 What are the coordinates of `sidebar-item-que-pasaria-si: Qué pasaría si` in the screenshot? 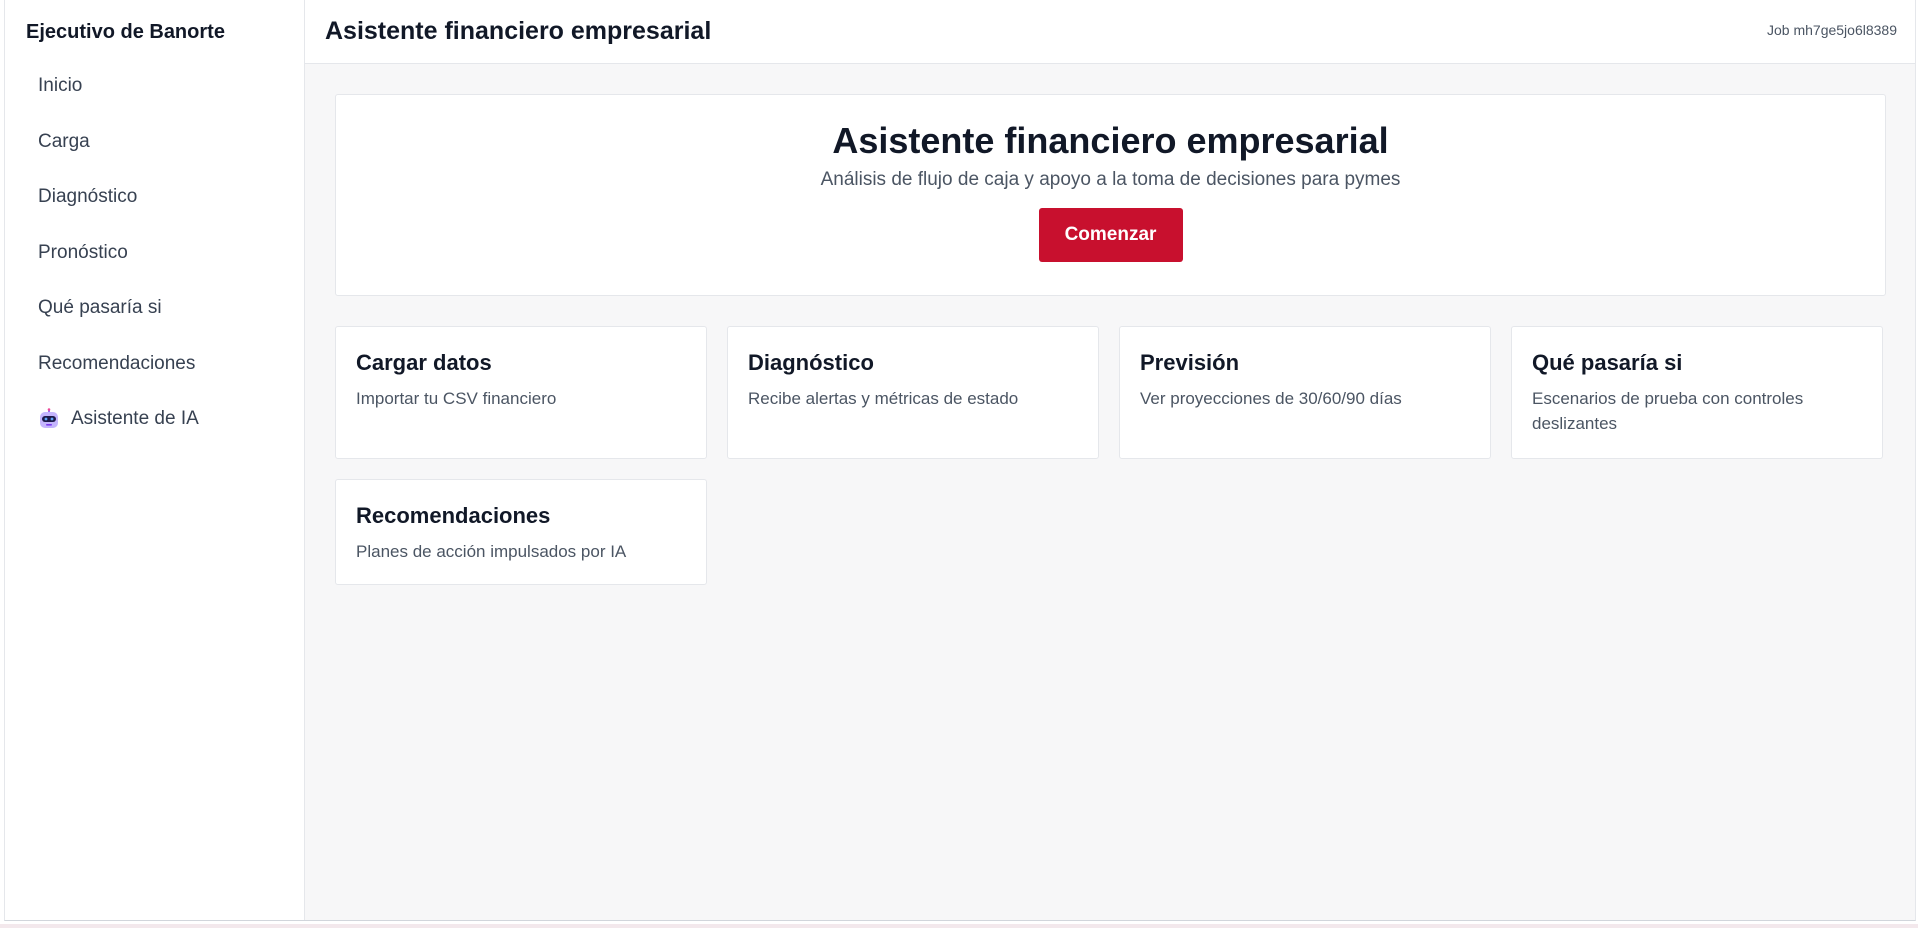 It's located at (154, 308).